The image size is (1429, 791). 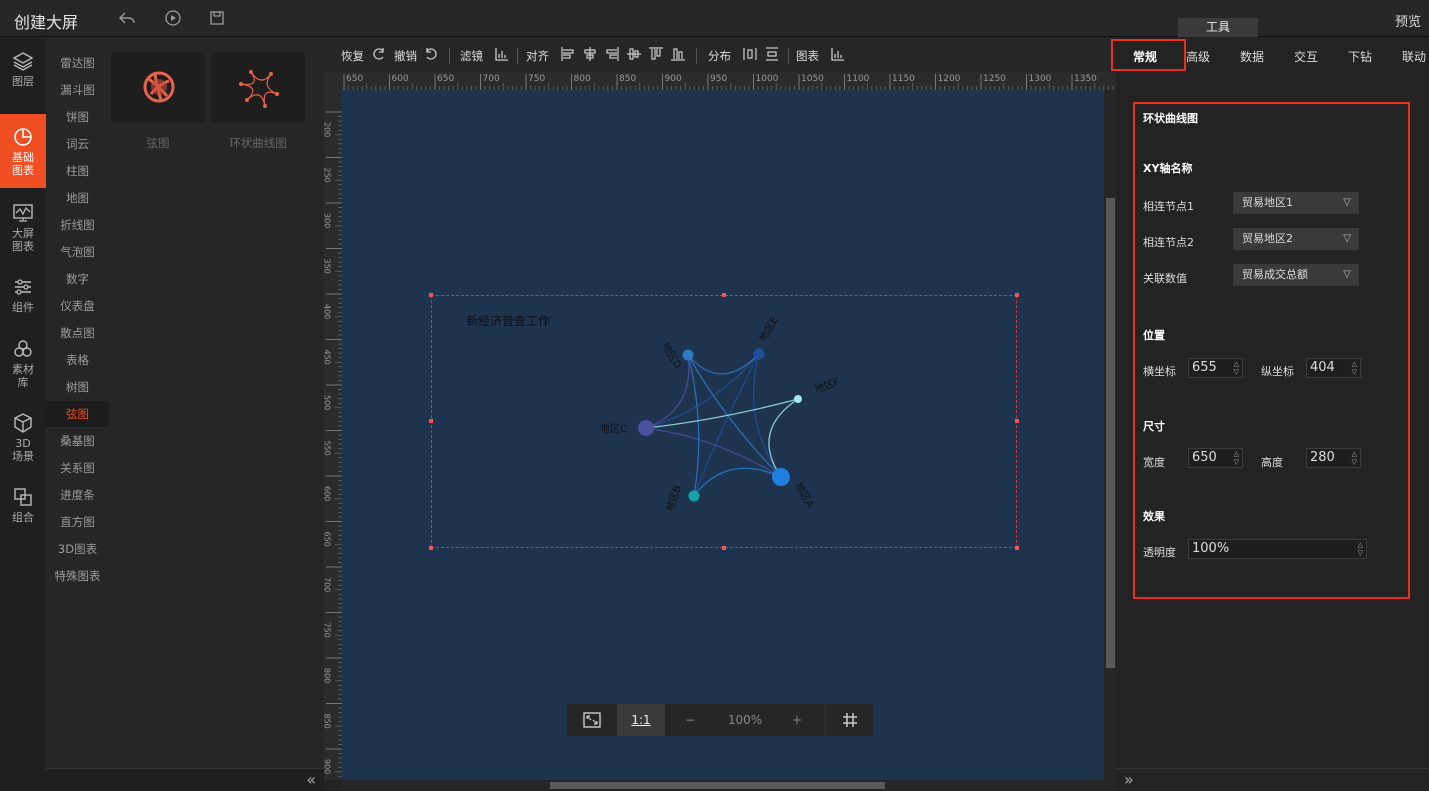 What do you see at coordinates (217, 18) in the screenshot?
I see `save-icon` at bounding box center [217, 18].